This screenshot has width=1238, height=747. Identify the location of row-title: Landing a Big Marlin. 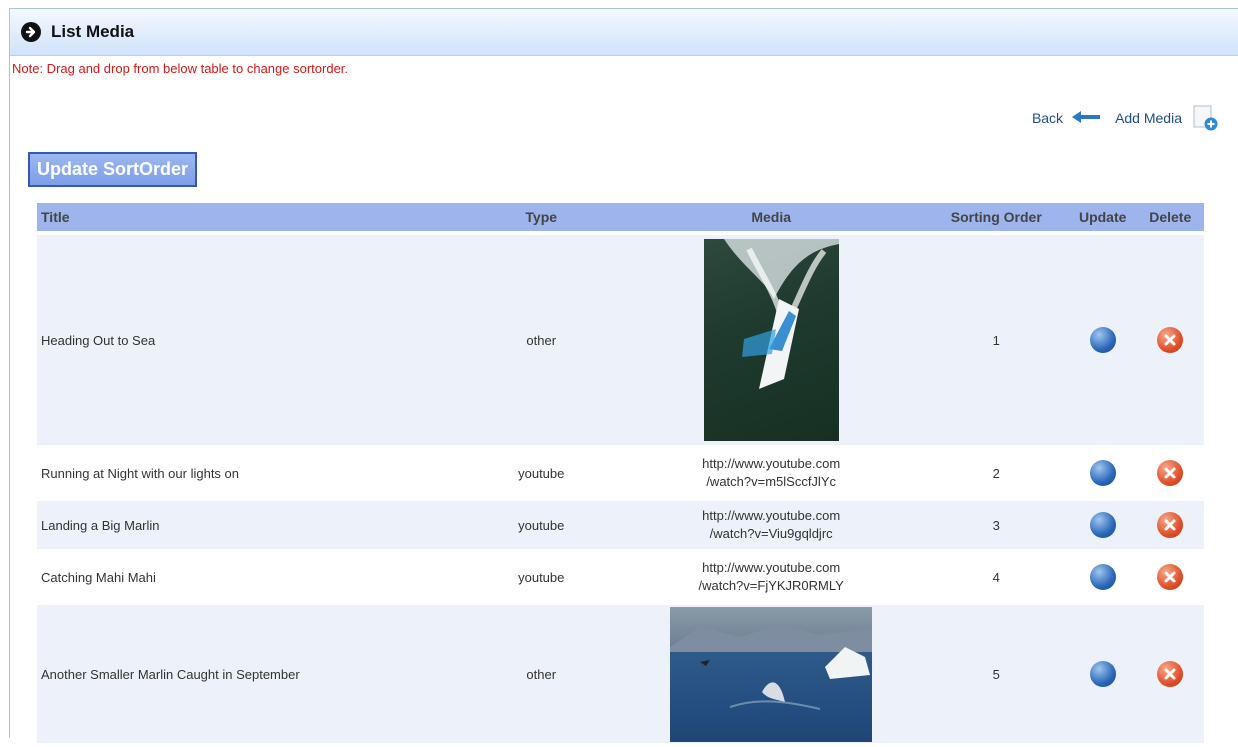
(250, 525).